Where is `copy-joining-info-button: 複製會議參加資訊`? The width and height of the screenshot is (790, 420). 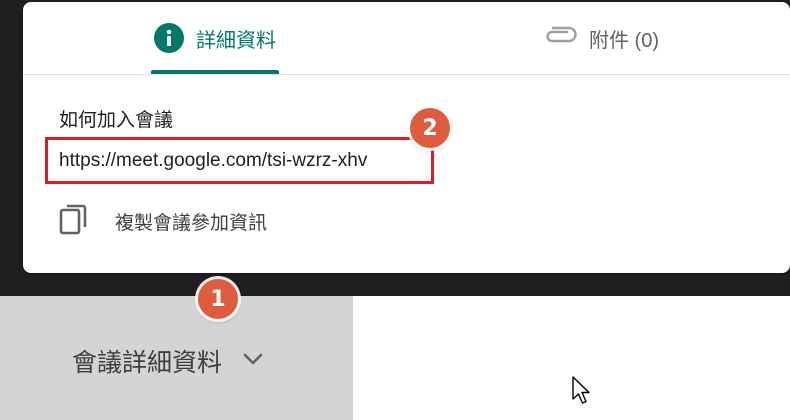
copy-joining-info-button: 複製會議參加資訊 is located at coordinates (163, 221).